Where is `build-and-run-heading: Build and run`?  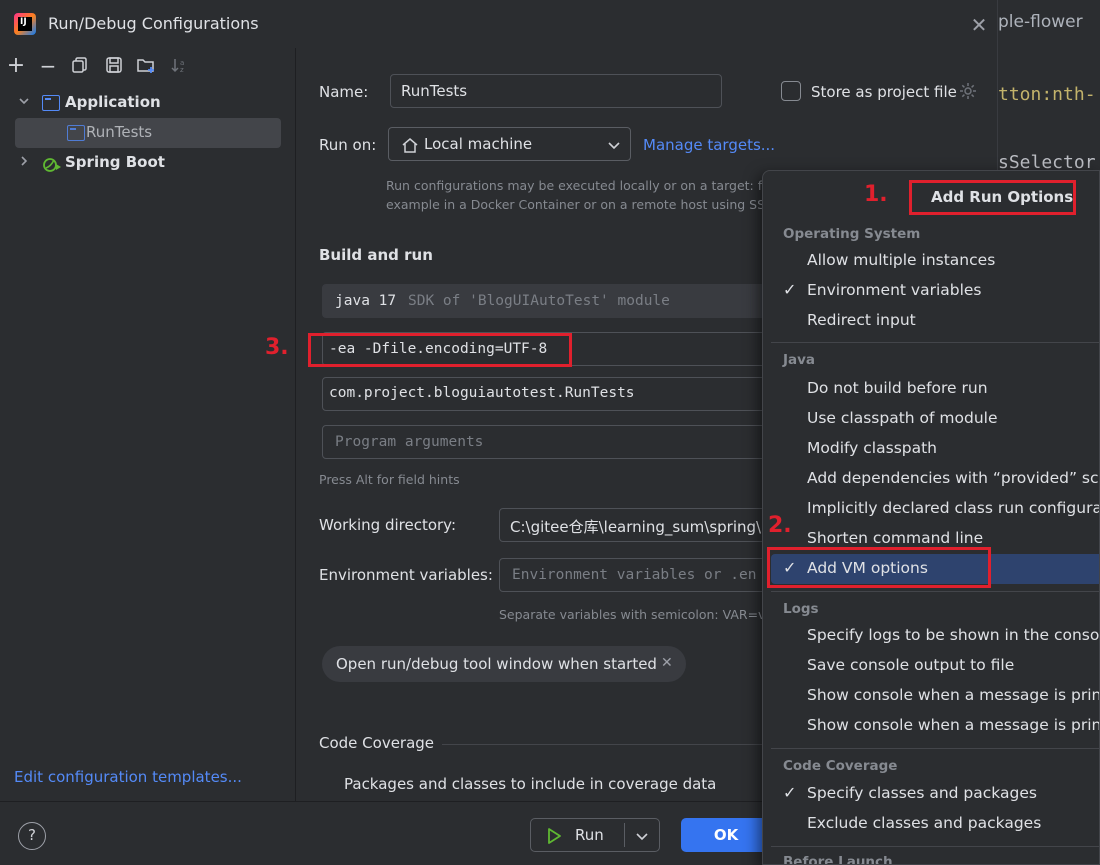
build-and-run-heading: Build and run is located at coordinates (376, 255).